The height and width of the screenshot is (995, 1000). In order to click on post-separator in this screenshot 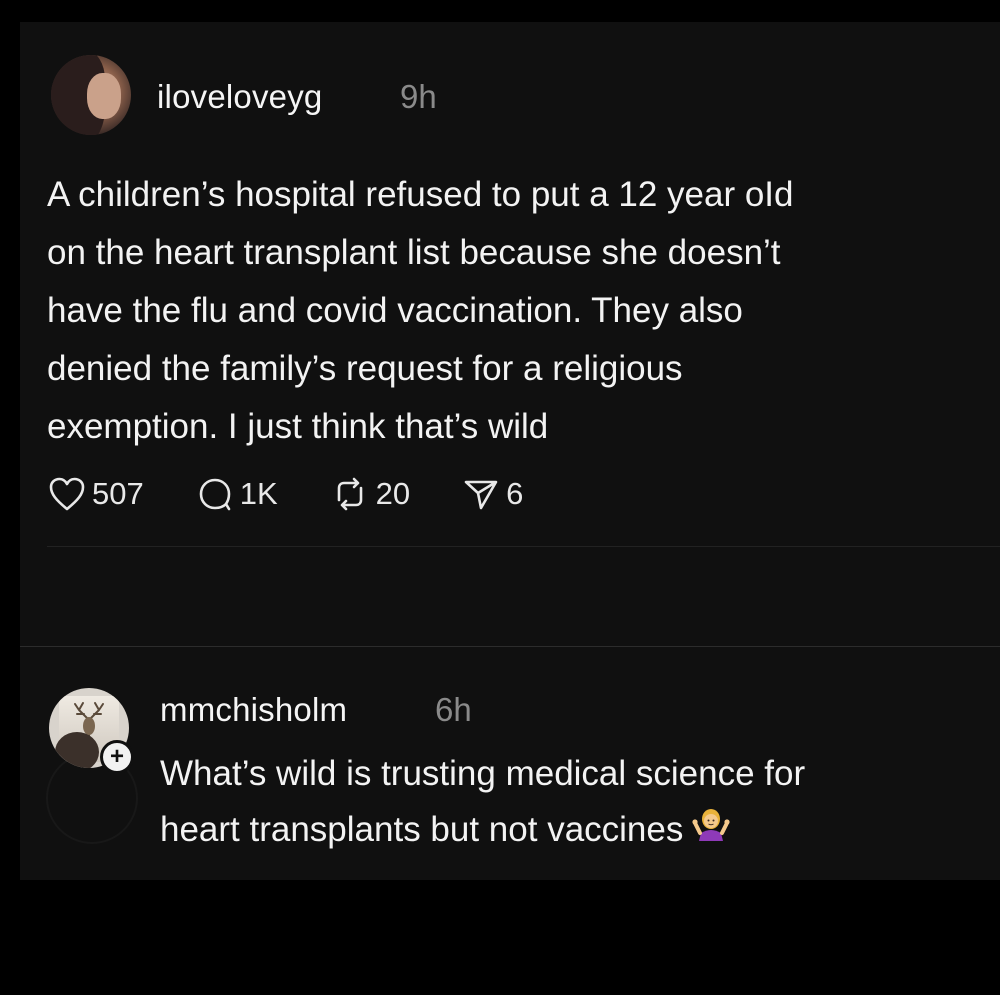, I will do `click(523, 546)`.